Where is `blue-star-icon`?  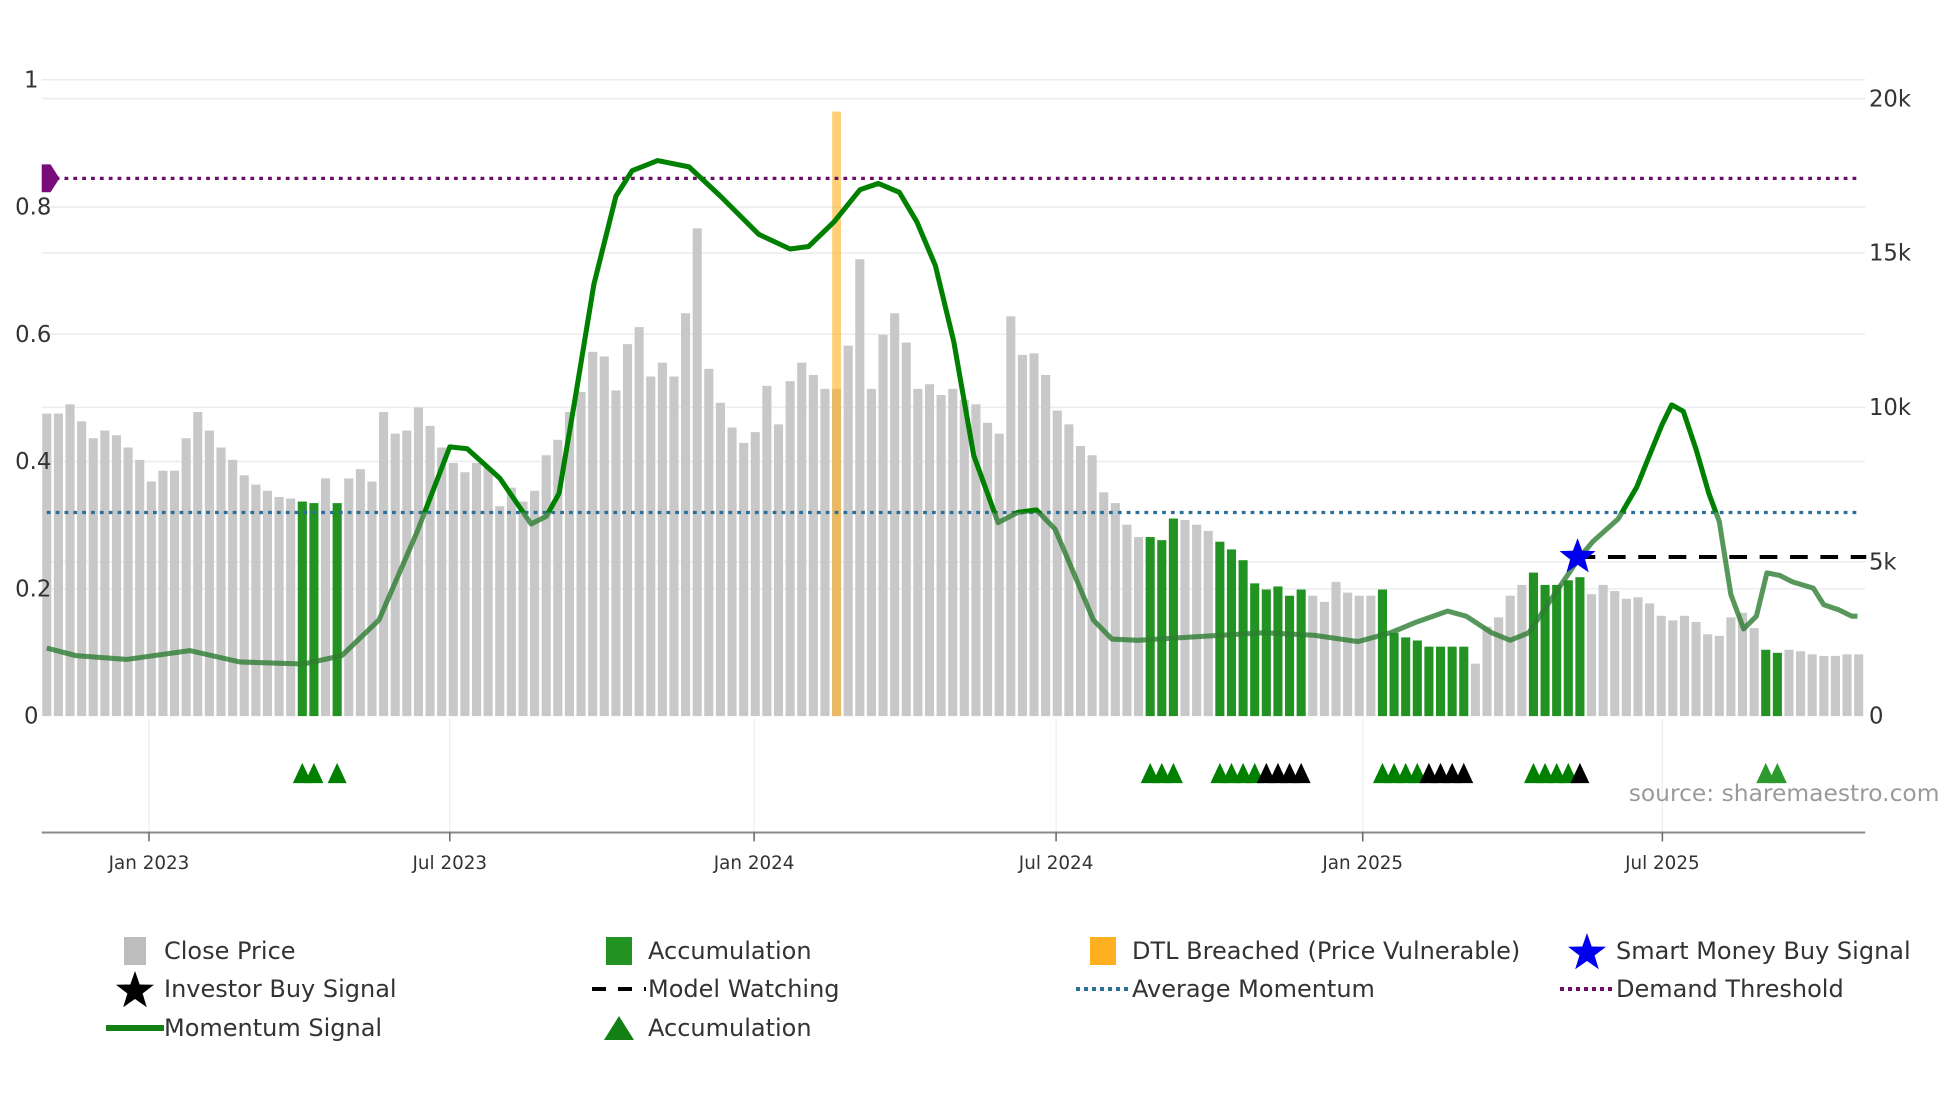 blue-star-icon is located at coordinates (1587, 951).